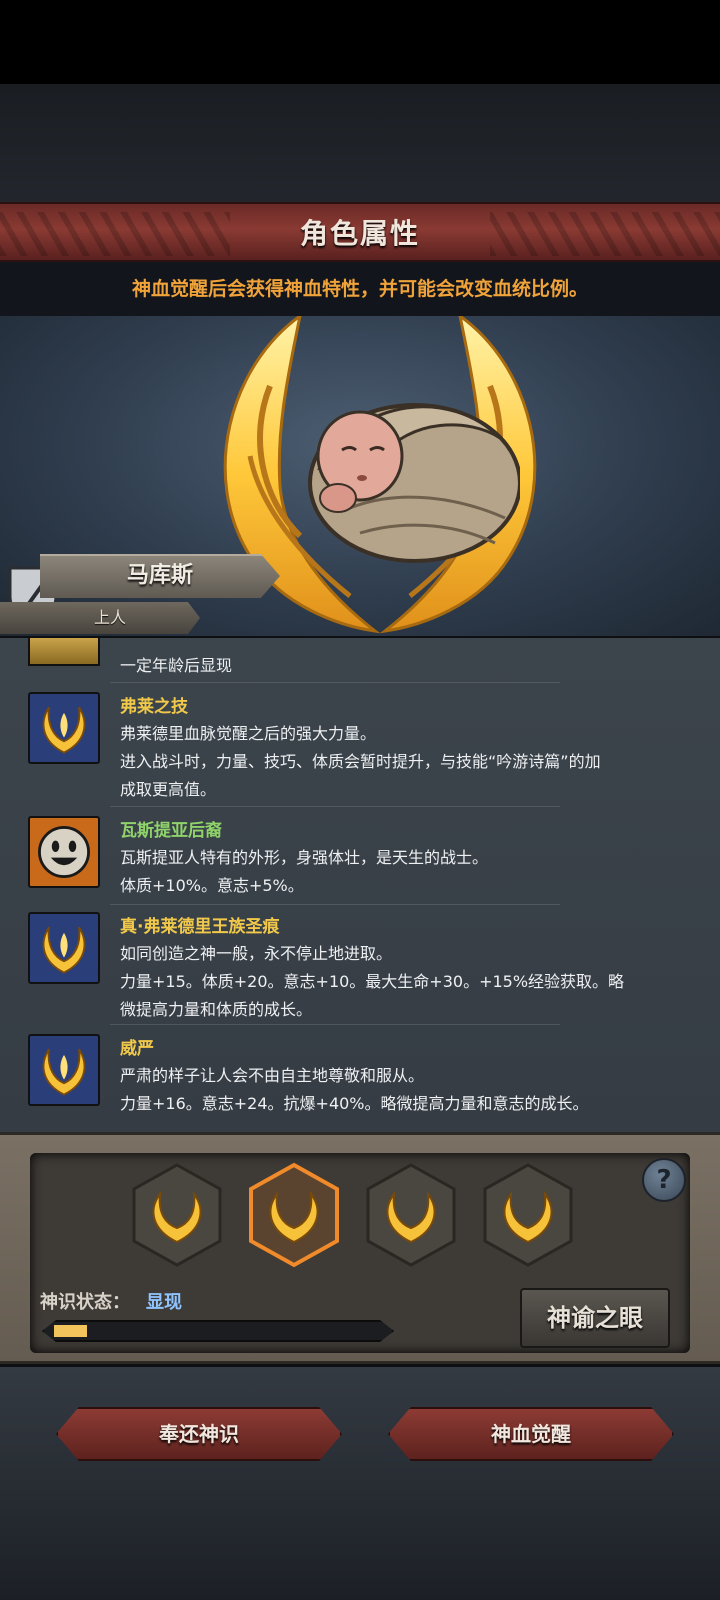  Describe the element at coordinates (218, 1331) in the screenshot. I see `awakening-progress-bar` at that location.